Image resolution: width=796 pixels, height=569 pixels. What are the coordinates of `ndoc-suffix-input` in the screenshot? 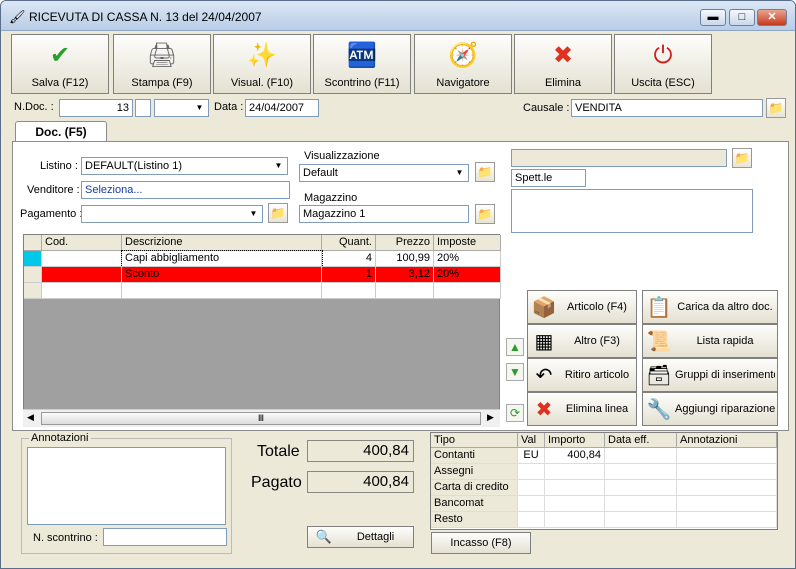 It's located at (143, 108).